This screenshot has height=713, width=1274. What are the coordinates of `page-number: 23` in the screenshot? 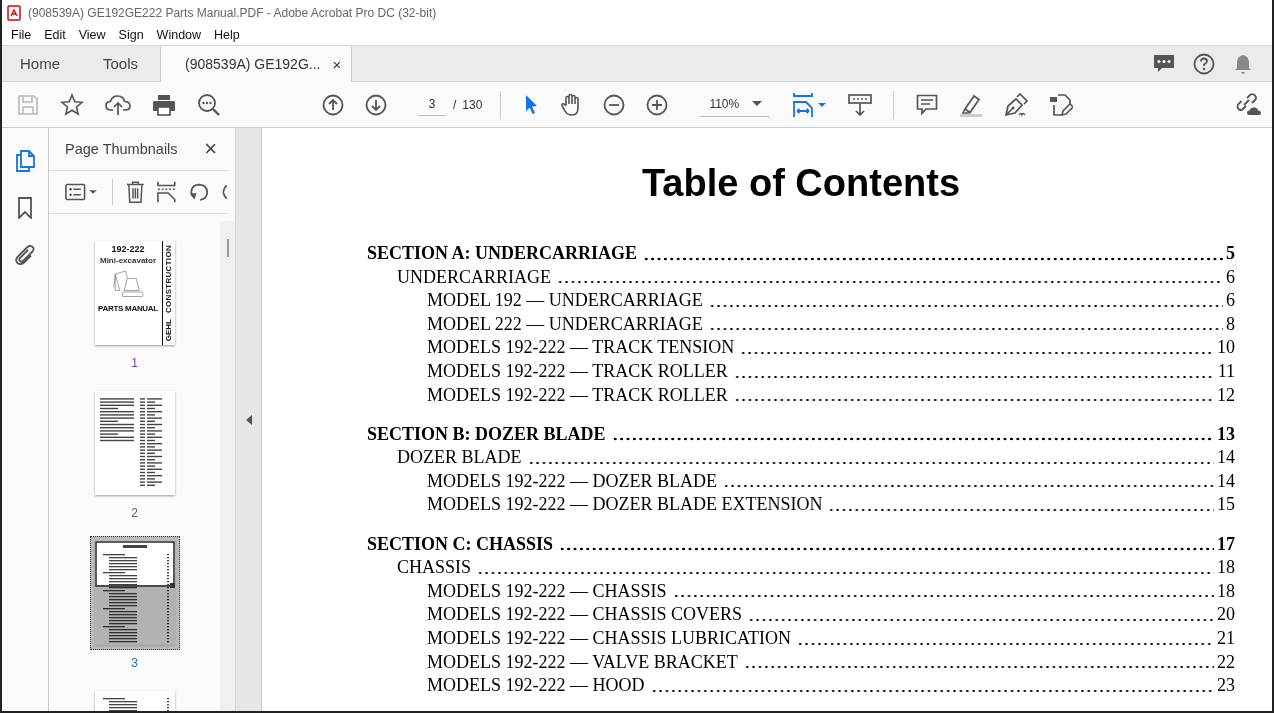 It's located at (1226, 686).